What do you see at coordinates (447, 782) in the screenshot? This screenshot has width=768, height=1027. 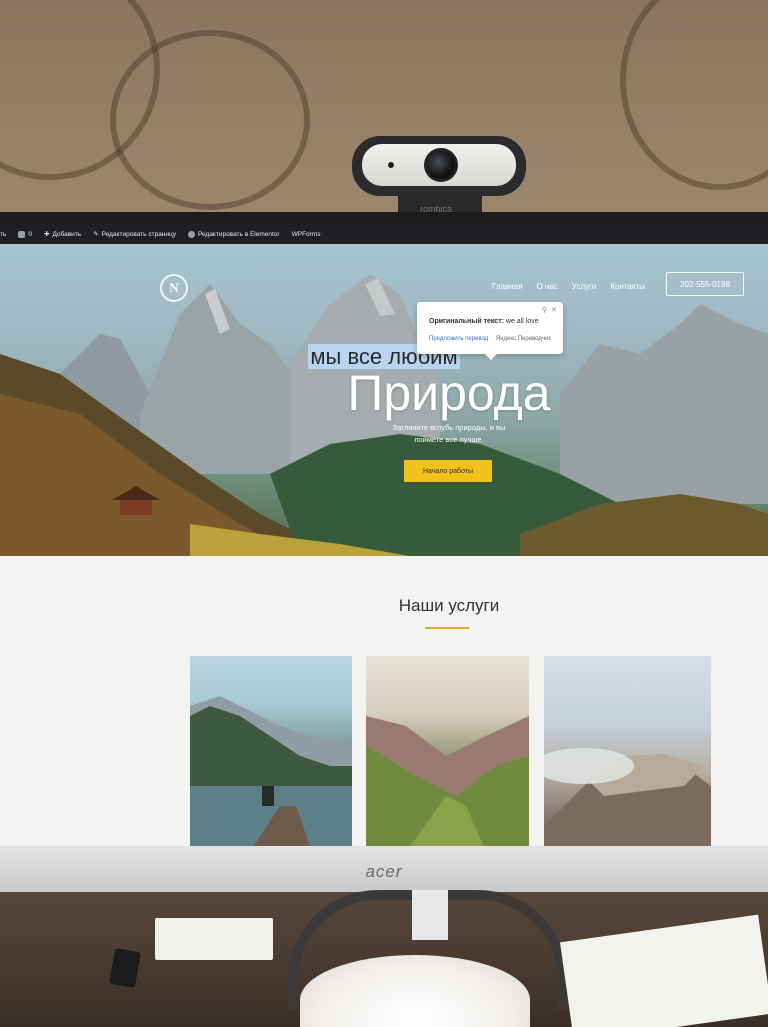 I see `valley-image` at bounding box center [447, 782].